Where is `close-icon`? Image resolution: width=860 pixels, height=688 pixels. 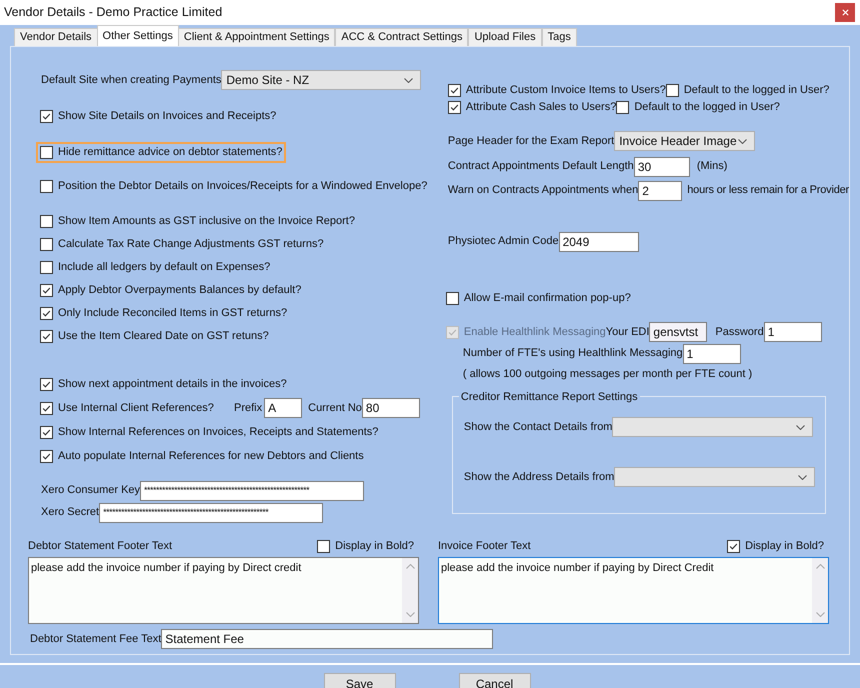 close-icon is located at coordinates (845, 12).